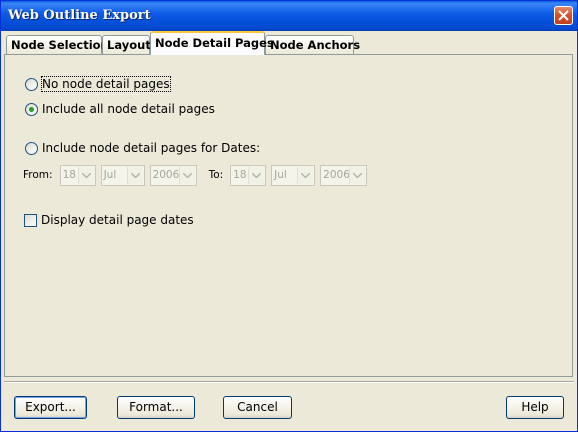 The width and height of the screenshot is (578, 432). What do you see at coordinates (117, 220) in the screenshot?
I see `checkbox-label: Display detail page dates` at bounding box center [117, 220].